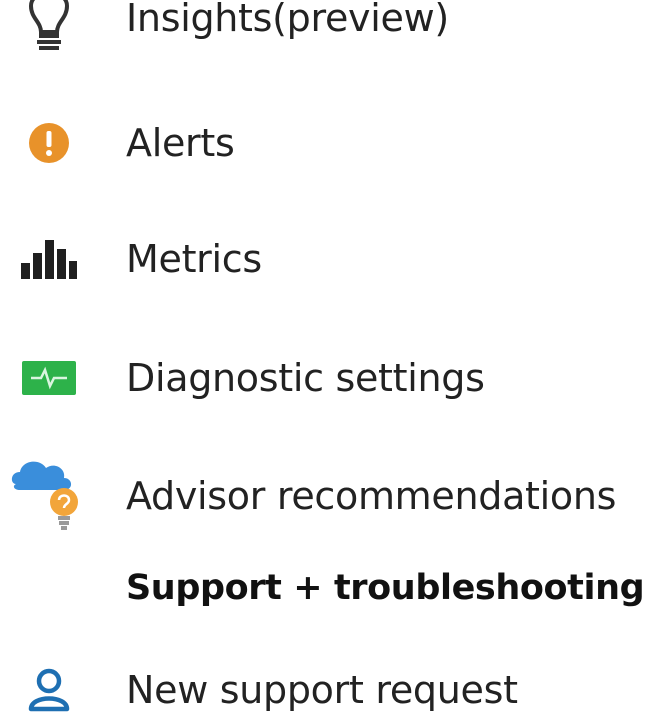  I want to click on menu-item-metrics: Metrics, so click(330, 259).